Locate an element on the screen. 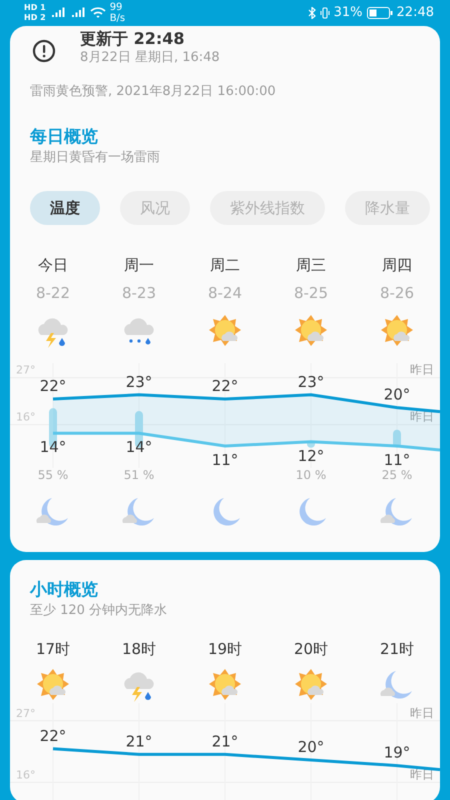 The image size is (450, 800). hourly-subtitle: 至少 120 分钟内无降水 is located at coordinates (98, 610).